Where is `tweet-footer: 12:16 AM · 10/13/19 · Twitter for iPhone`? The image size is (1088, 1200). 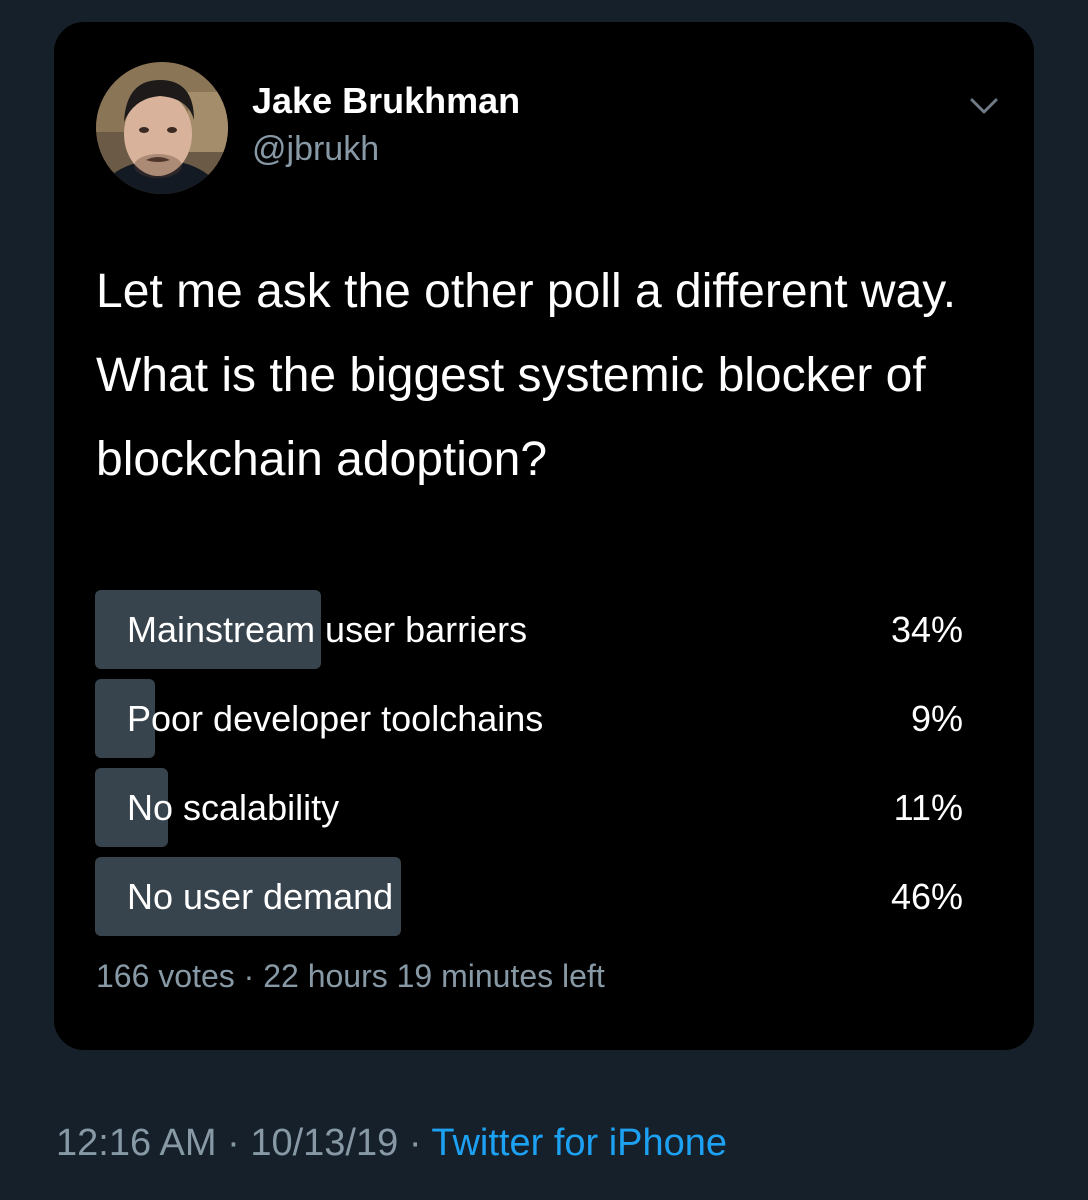 tweet-footer: 12:16 AM · 10/13/19 · Twitter for iPhone is located at coordinates (391, 1143).